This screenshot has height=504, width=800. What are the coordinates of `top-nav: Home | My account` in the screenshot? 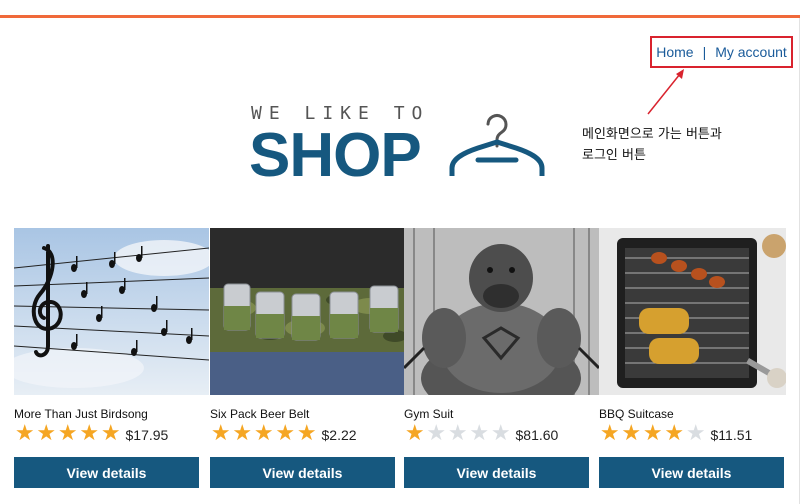 It's located at (721, 52).